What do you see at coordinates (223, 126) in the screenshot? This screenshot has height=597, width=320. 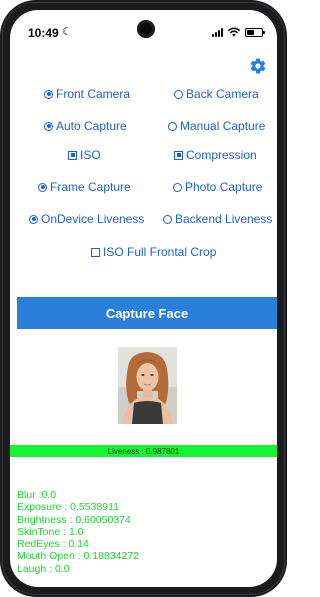 I see `manual-capture-label: Manual Capture` at bounding box center [223, 126].